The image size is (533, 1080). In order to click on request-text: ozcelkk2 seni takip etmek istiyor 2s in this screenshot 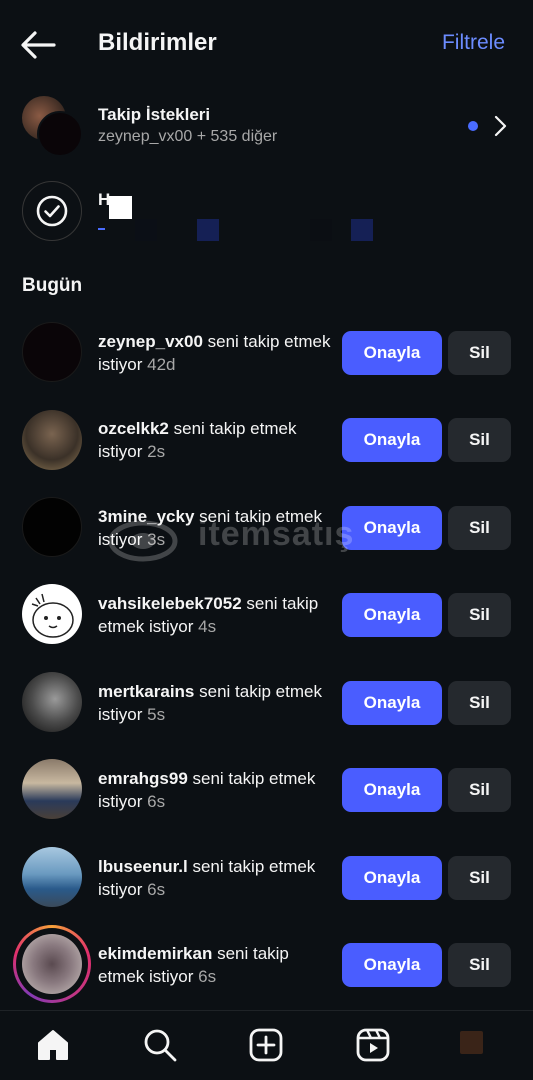, I will do `click(216, 440)`.